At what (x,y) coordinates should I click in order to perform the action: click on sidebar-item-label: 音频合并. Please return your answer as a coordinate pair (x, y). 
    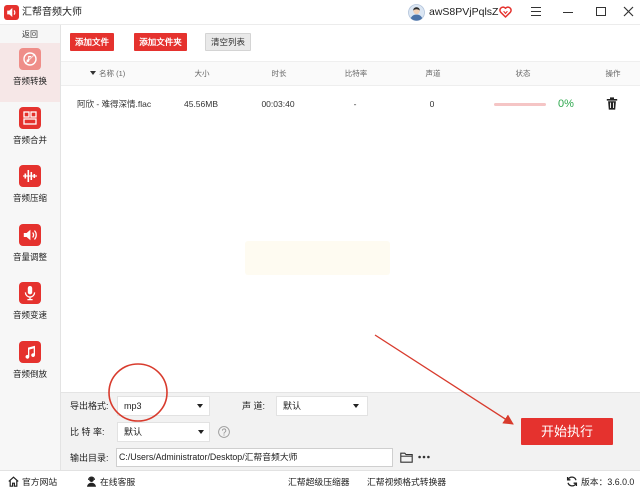
    Looking at the image, I should click on (29, 139).